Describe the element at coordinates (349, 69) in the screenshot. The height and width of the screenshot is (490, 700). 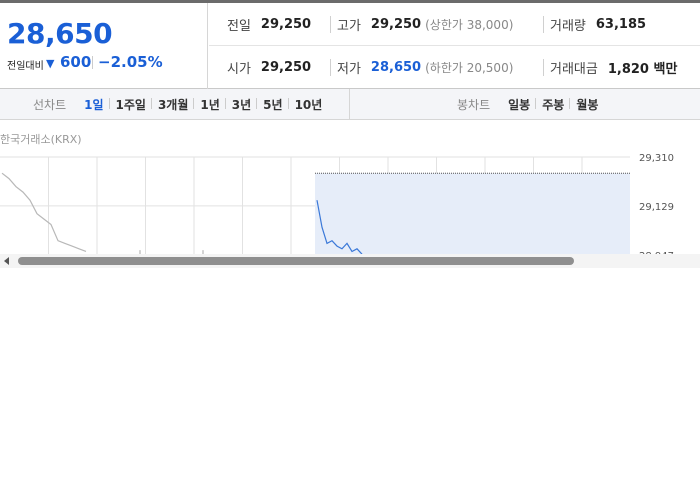
I see `low-label: 저가` at that location.